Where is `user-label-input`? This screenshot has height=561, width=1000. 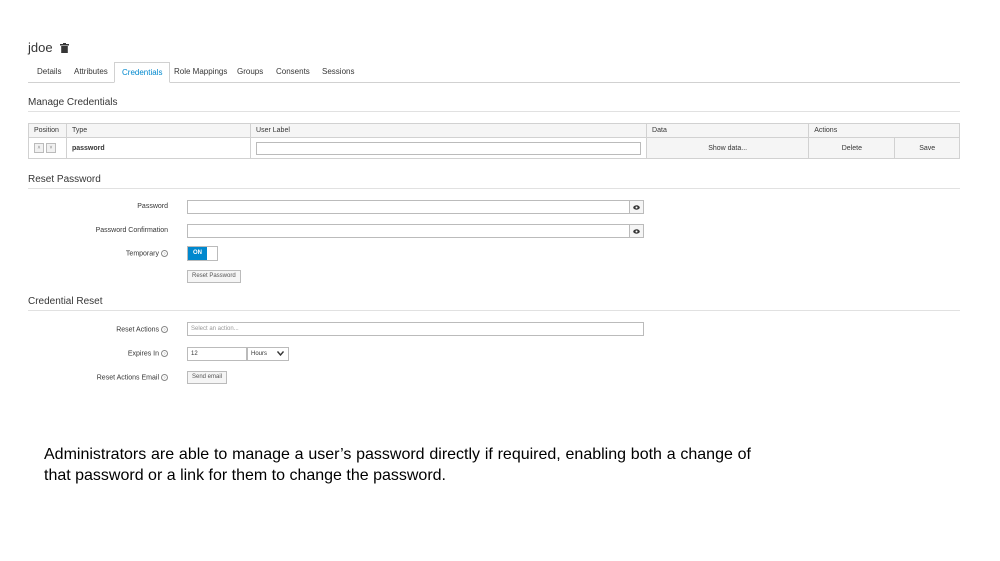 user-label-input is located at coordinates (449, 148).